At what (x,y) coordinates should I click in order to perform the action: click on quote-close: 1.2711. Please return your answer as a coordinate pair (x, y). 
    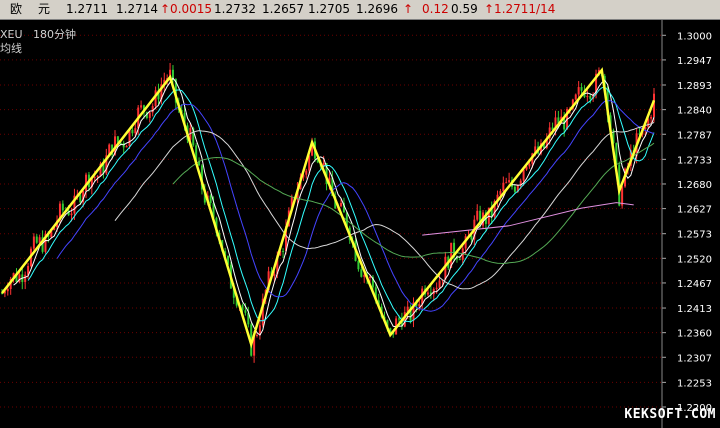
    Looking at the image, I should click on (87, 9).